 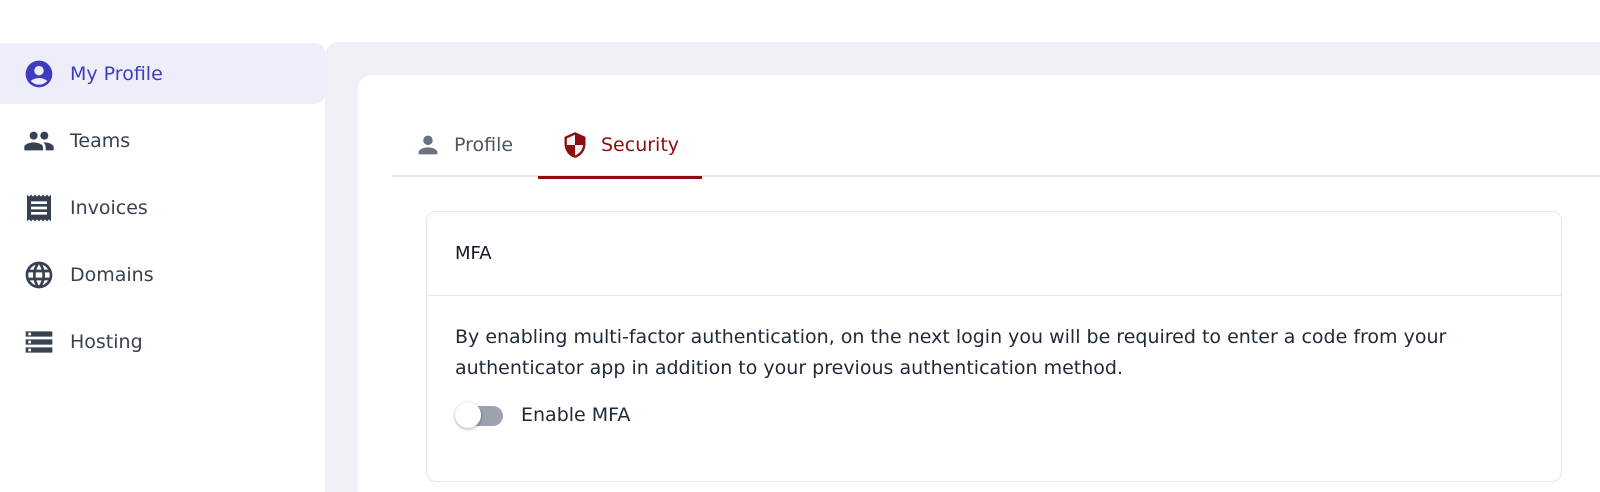 I want to click on sidebar-item-teams: Teams, so click(x=162, y=140).